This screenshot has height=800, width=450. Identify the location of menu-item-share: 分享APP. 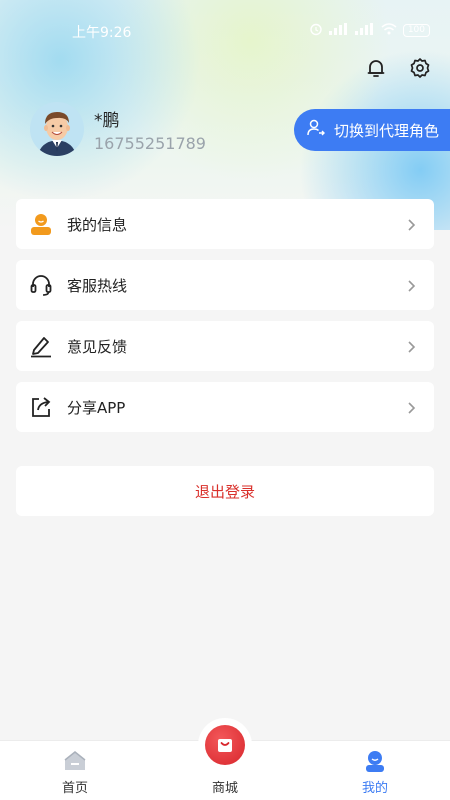
(225, 407).